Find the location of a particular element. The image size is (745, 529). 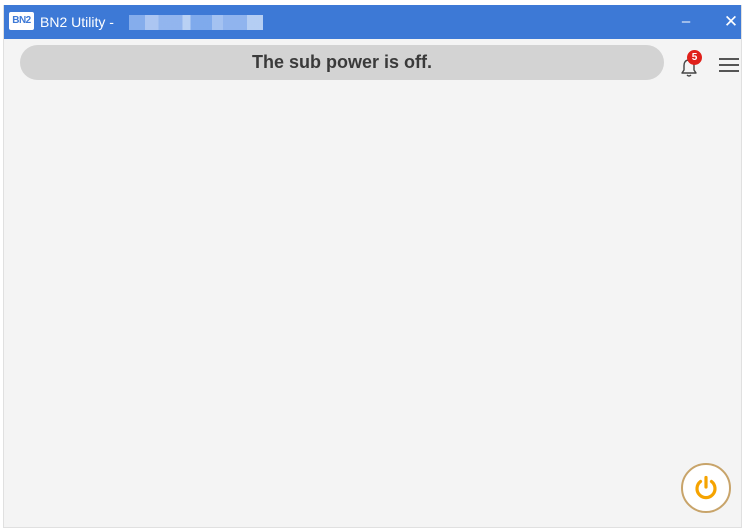

power-icon is located at coordinates (706, 487).